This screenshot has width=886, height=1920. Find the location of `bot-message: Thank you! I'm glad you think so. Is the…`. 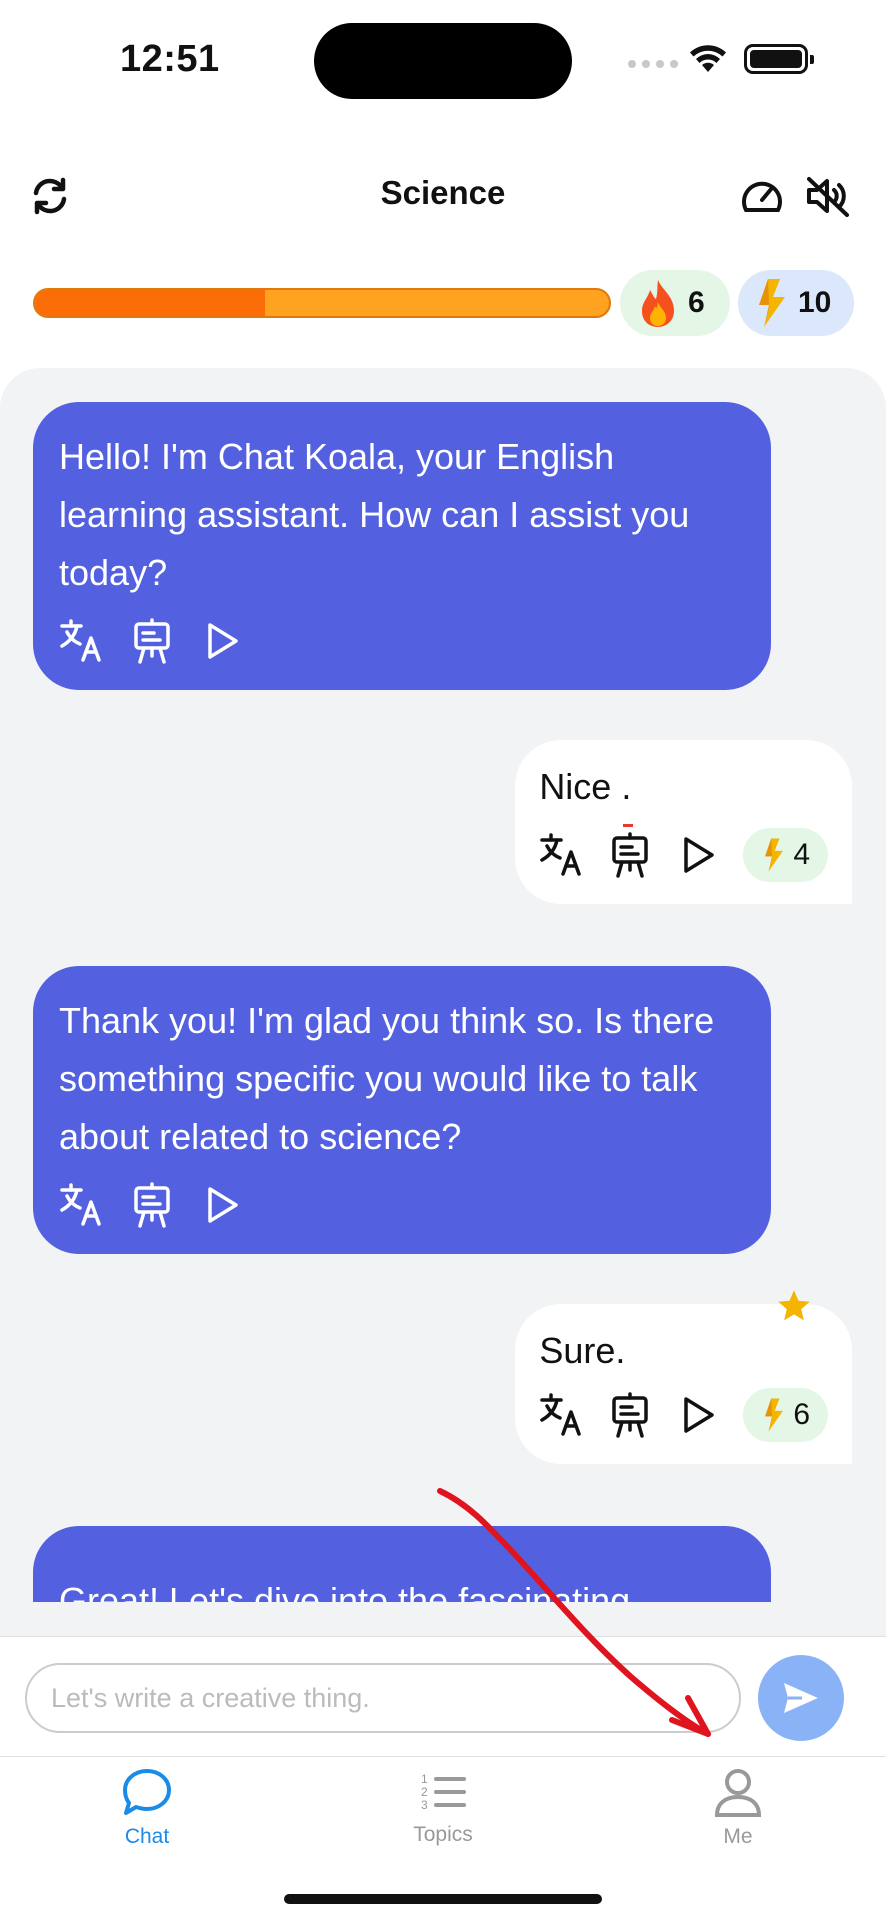

bot-message: Thank you! I'm glad you think so. Is the… is located at coordinates (402, 1110).